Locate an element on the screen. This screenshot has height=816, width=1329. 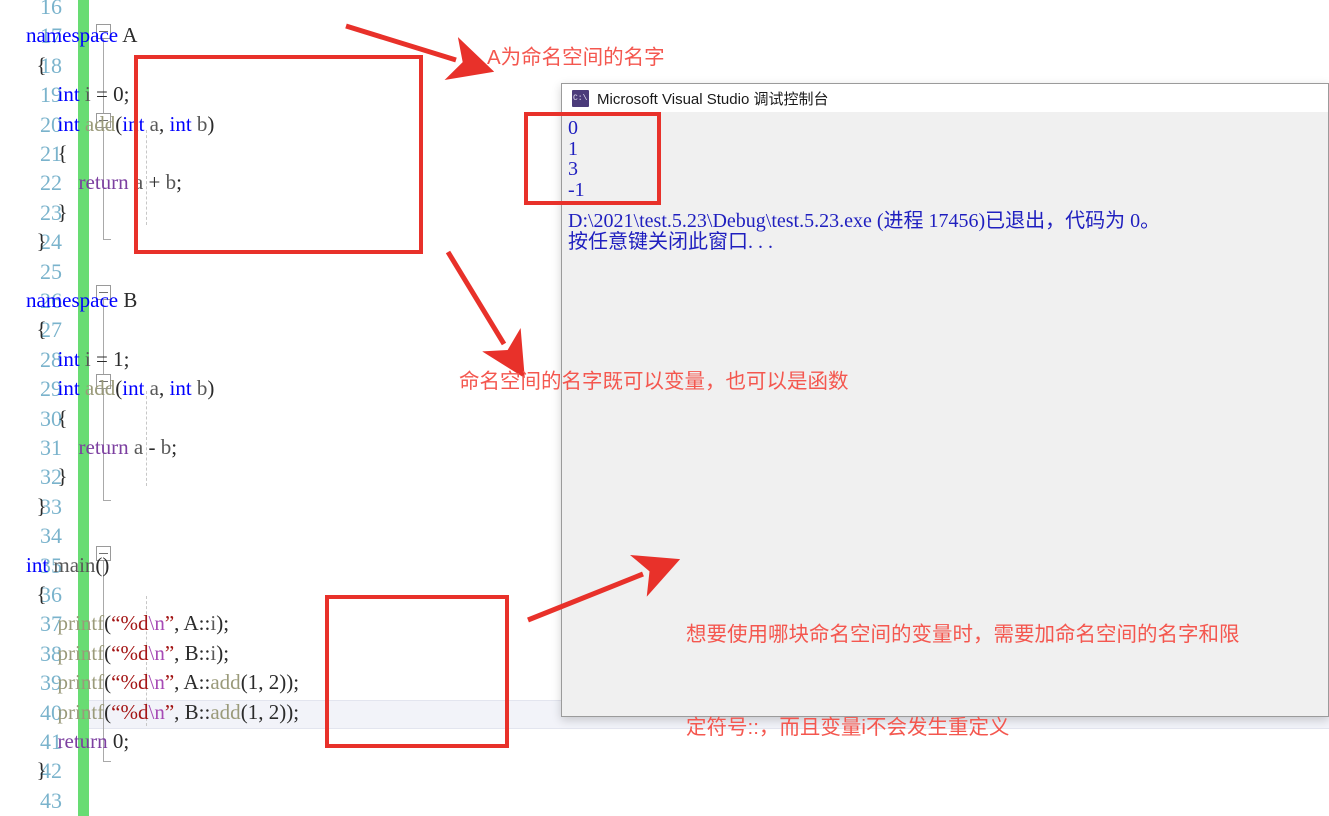
line-number: 25 is located at coordinates (51, 271).